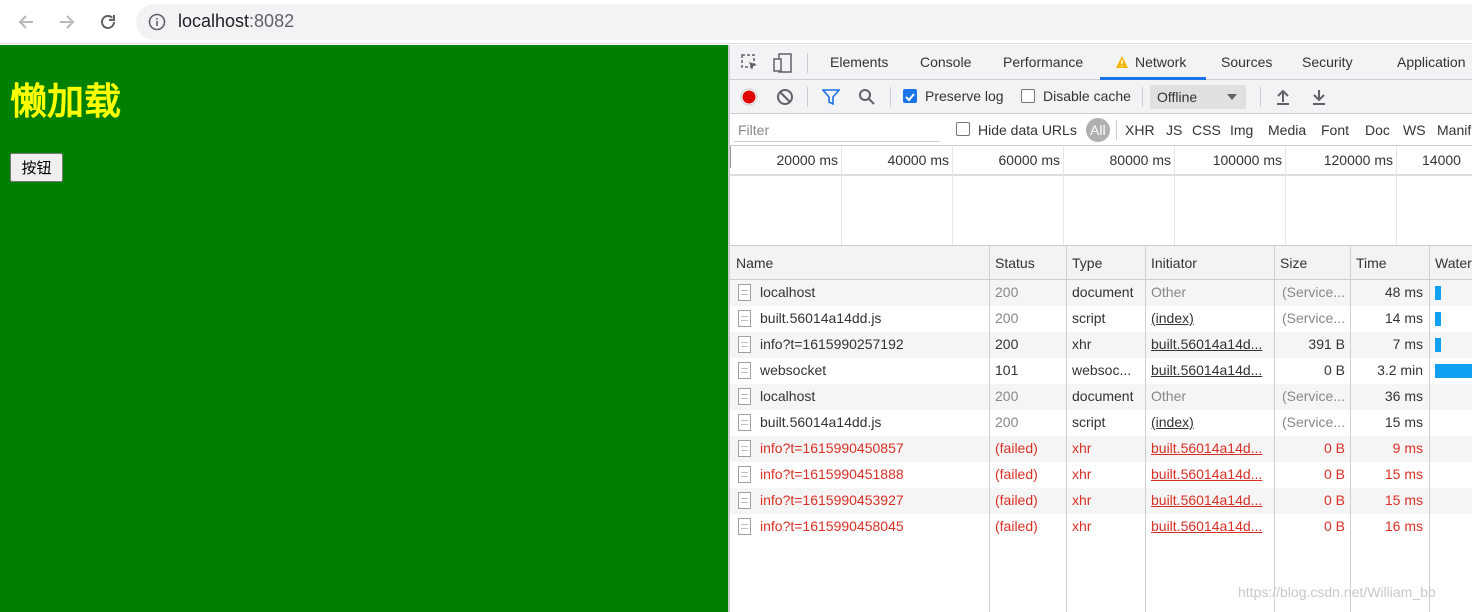 Image resolution: width=1472 pixels, height=612 pixels. I want to click on device-toolbar-icon, so click(783, 63).